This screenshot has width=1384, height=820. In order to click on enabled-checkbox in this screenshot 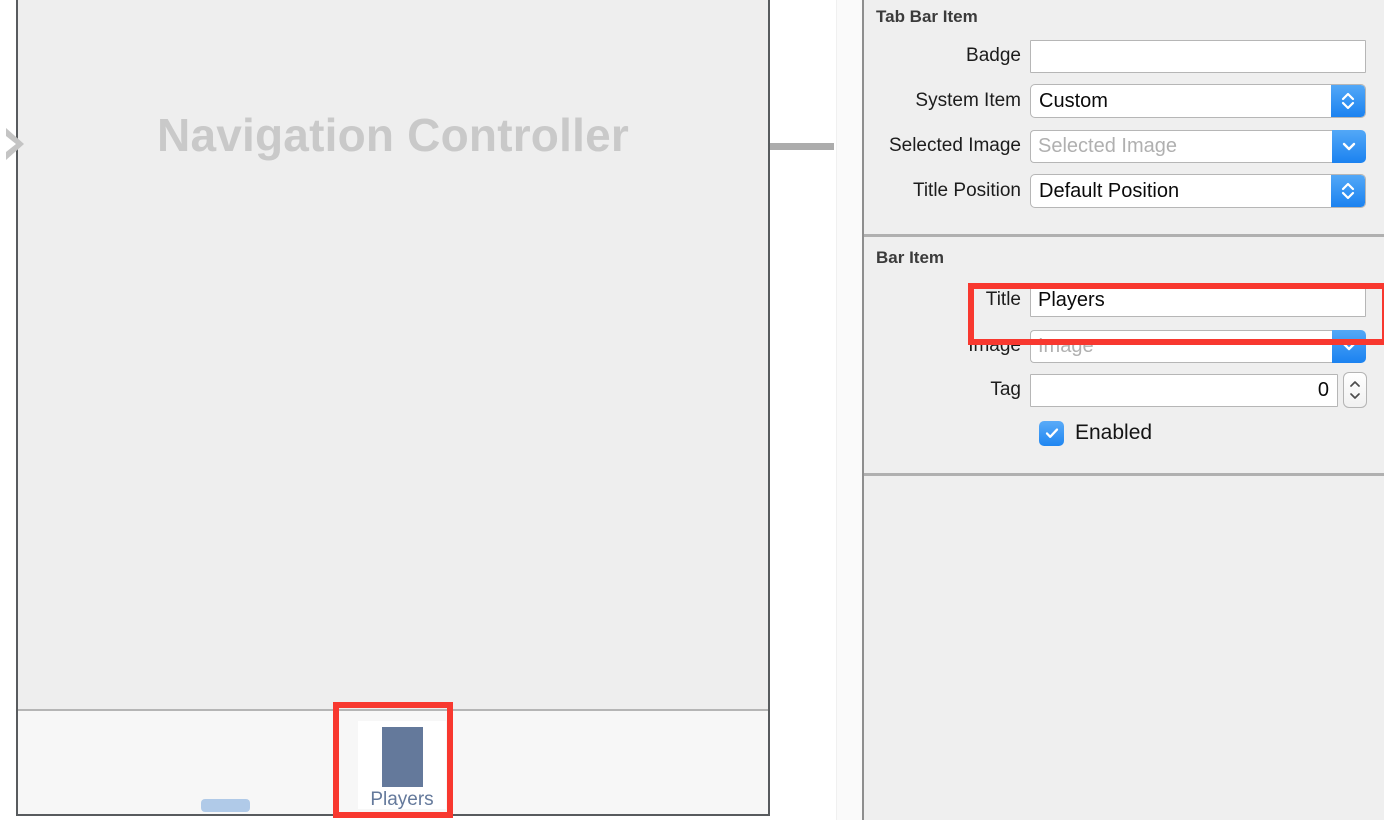, I will do `click(1051, 433)`.